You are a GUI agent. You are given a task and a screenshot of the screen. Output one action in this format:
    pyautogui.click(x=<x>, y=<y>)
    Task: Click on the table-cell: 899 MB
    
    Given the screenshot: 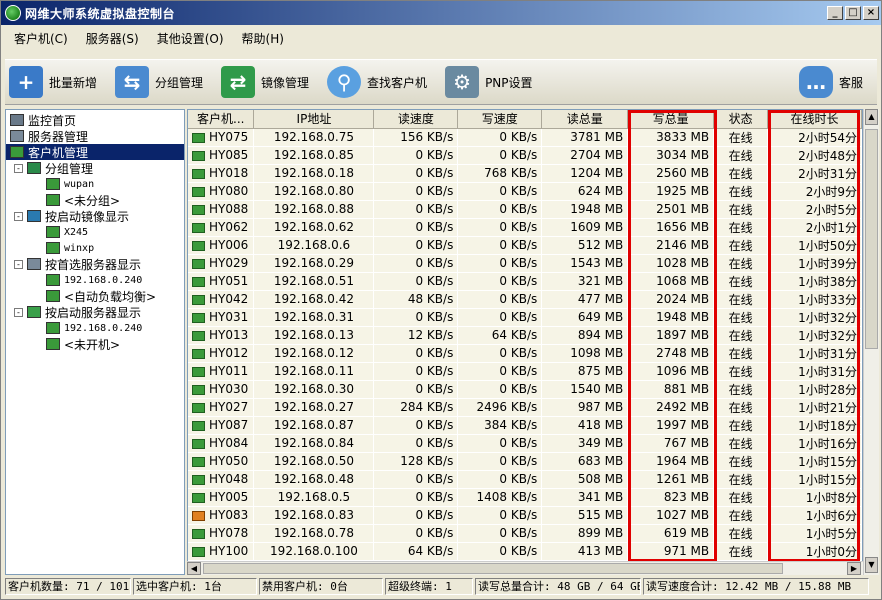 What is the action you would take?
    pyautogui.click(x=585, y=533)
    